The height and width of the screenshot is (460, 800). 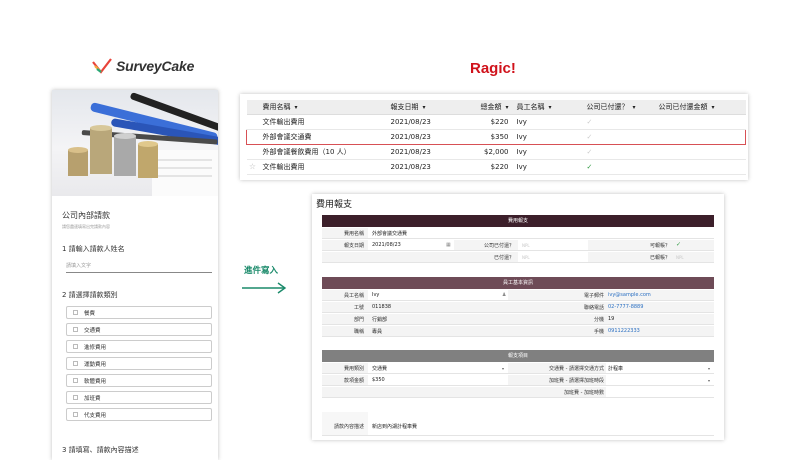 What do you see at coordinates (629, 295) in the screenshot?
I see `email-value: ivy@sample.com` at bounding box center [629, 295].